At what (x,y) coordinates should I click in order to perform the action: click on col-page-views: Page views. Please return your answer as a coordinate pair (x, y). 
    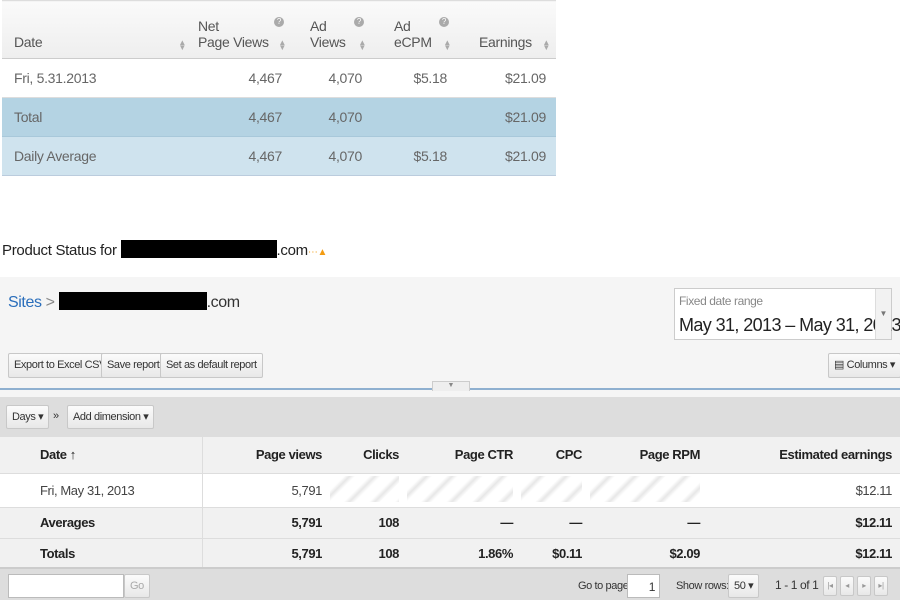
    Looking at the image, I should click on (266, 455).